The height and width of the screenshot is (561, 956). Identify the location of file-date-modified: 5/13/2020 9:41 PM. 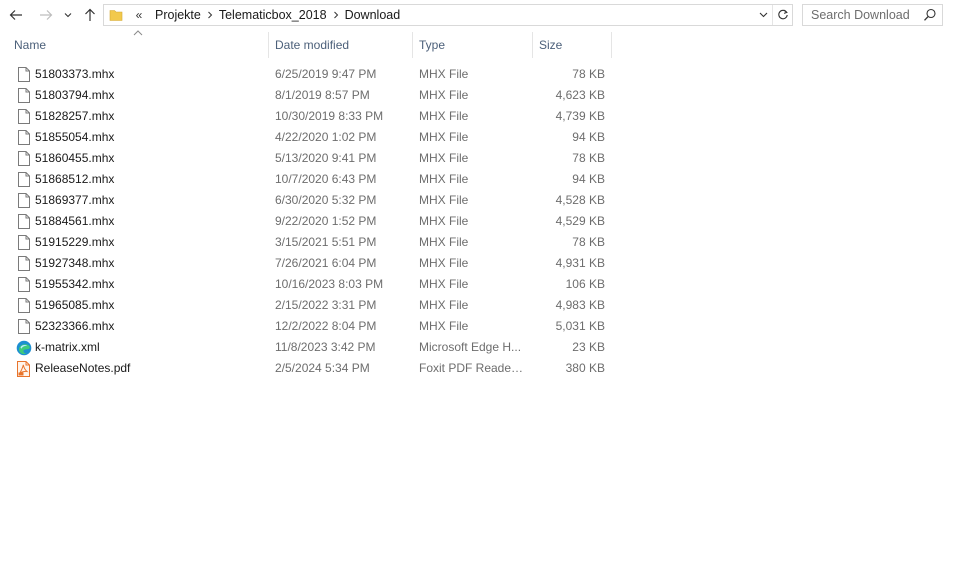
(326, 158).